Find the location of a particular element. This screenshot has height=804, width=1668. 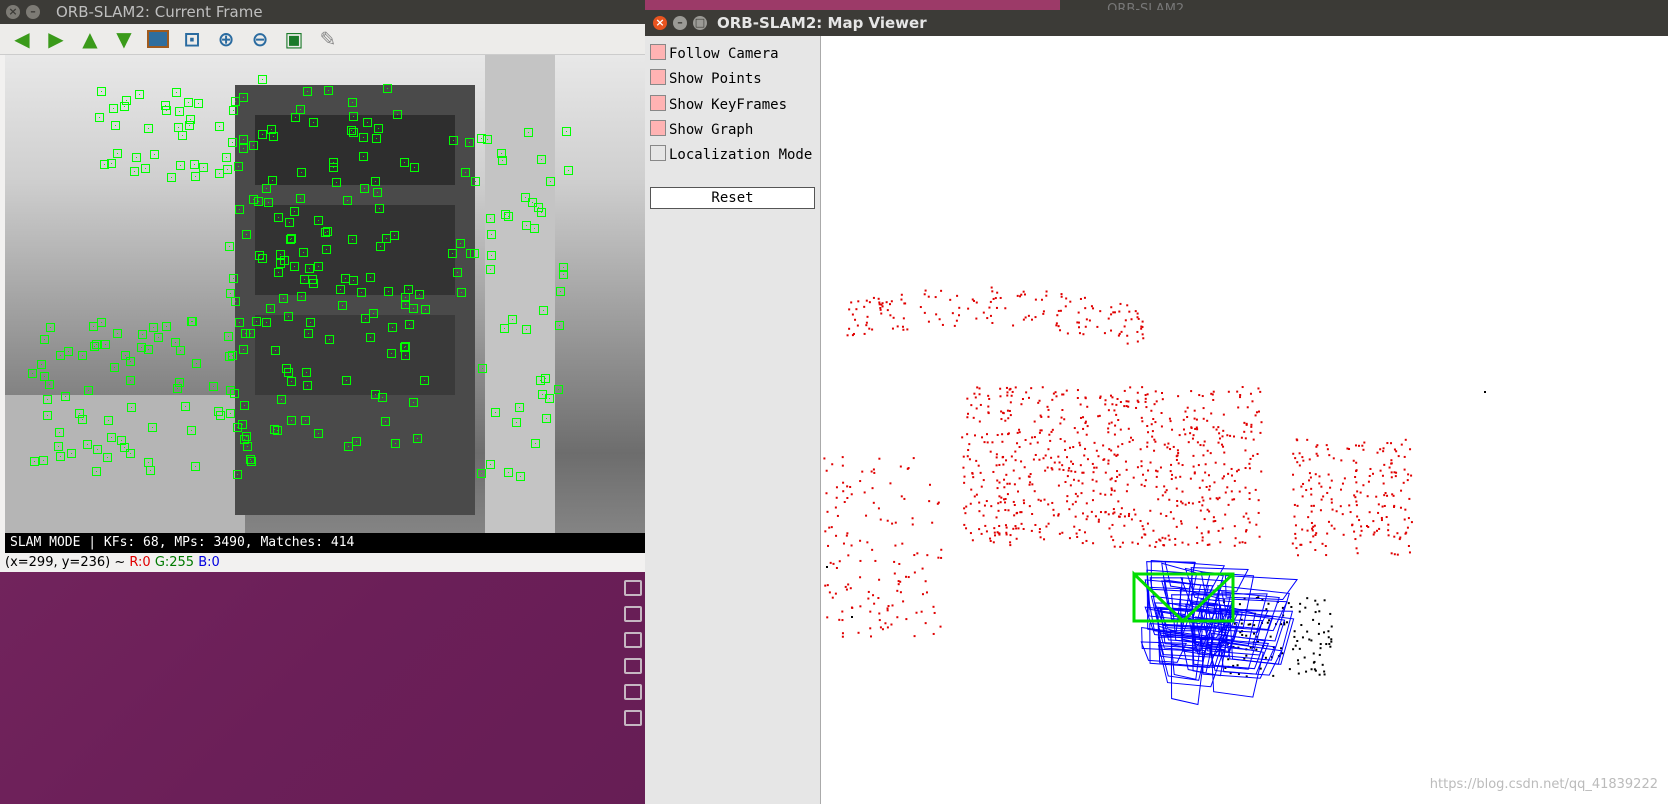

zoom-out-icon: ⊖ is located at coordinates (260, 39).